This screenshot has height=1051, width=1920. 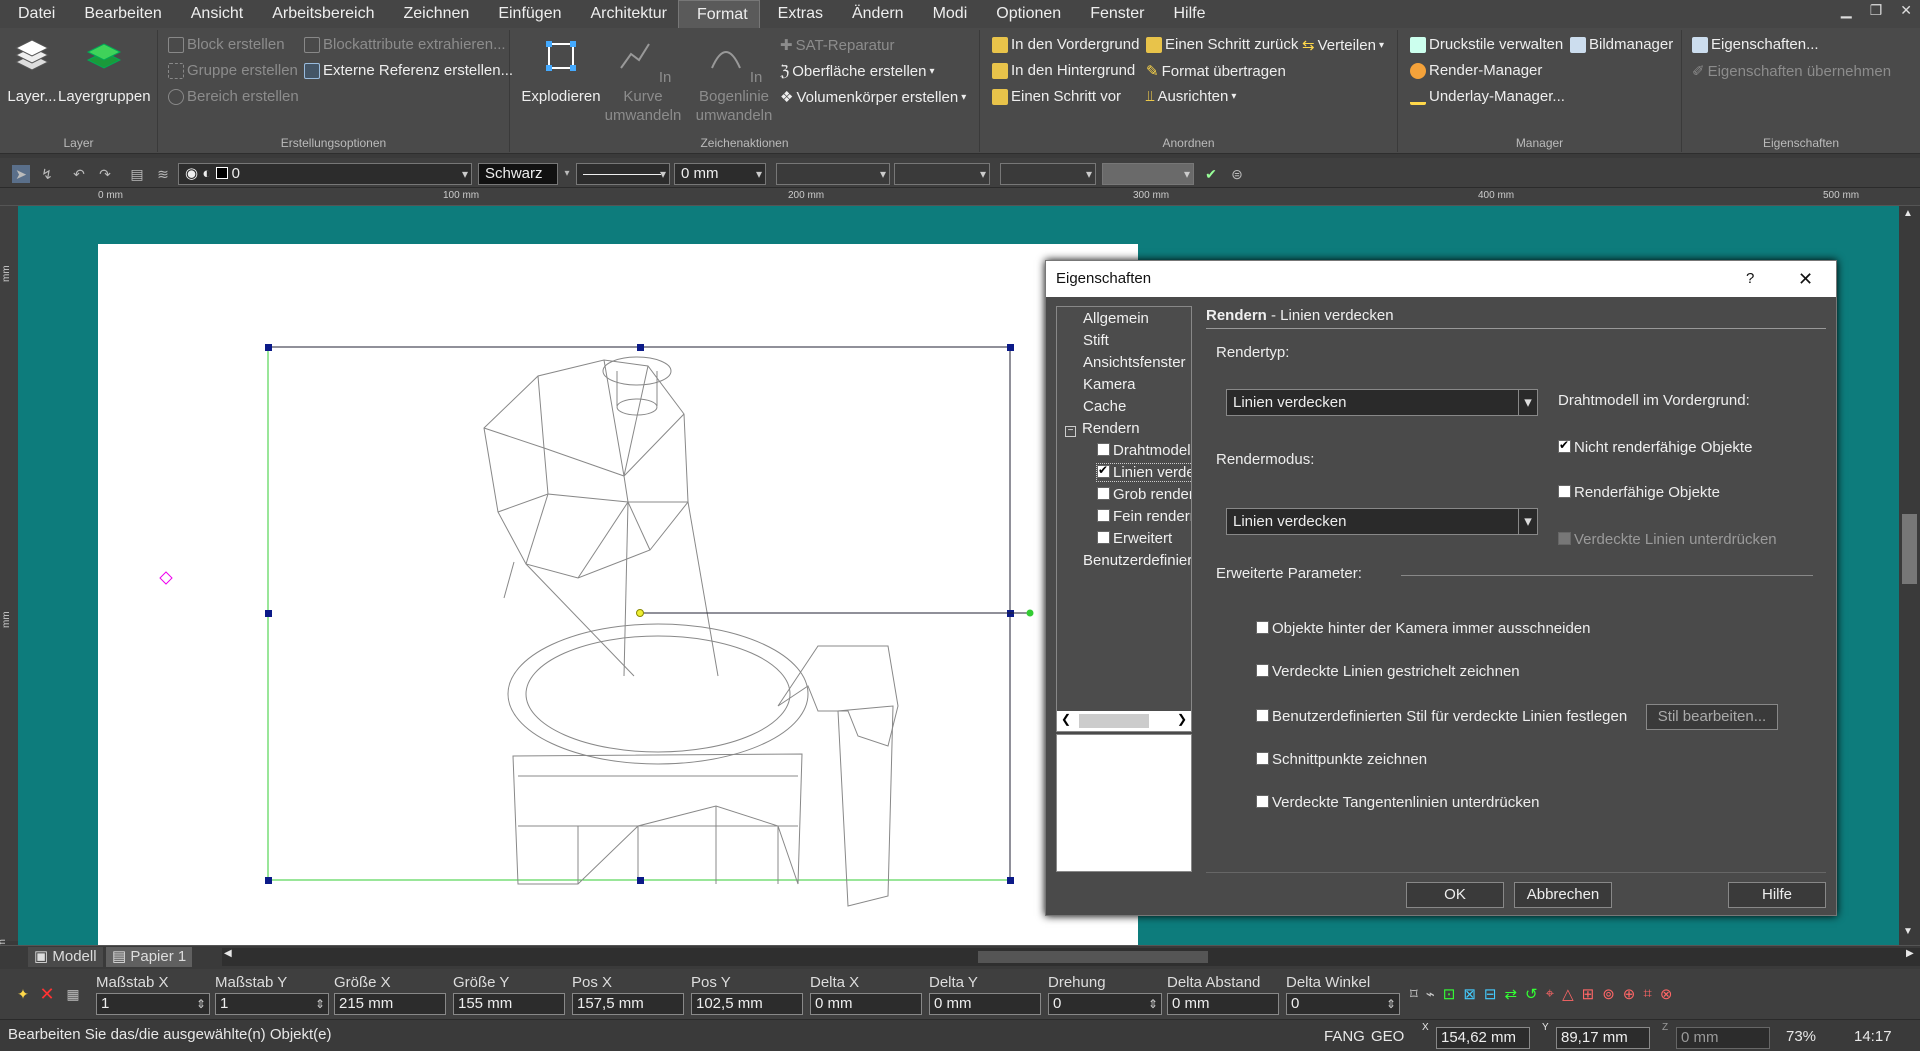 What do you see at coordinates (163, 174) in the screenshot?
I see `layer-states-icon: ≋` at bounding box center [163, 174].